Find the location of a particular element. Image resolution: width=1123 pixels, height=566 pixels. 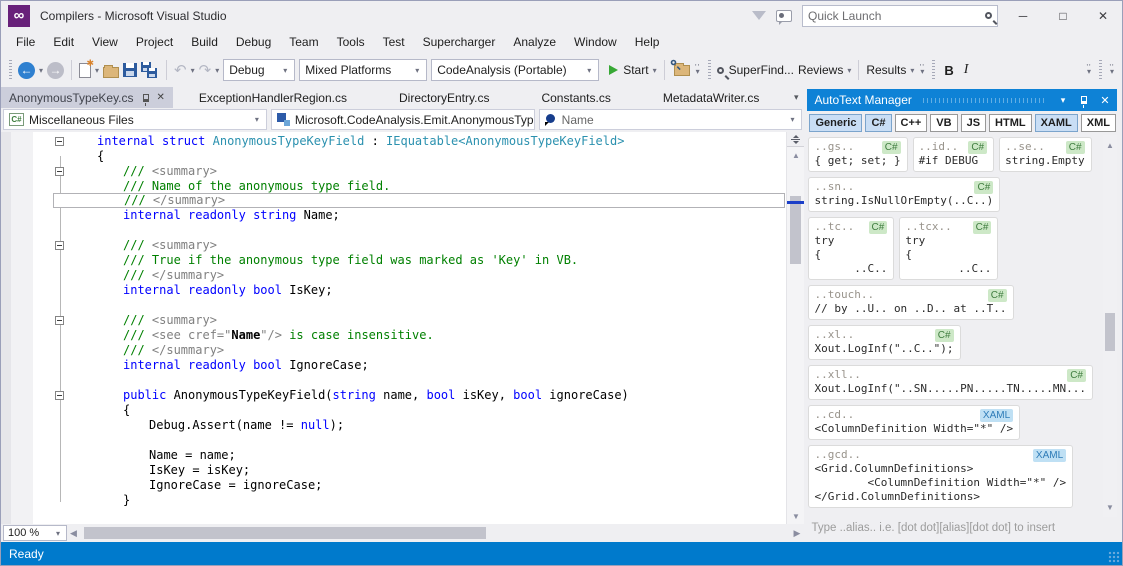

open-file-button is located at coordinates (111, 70).